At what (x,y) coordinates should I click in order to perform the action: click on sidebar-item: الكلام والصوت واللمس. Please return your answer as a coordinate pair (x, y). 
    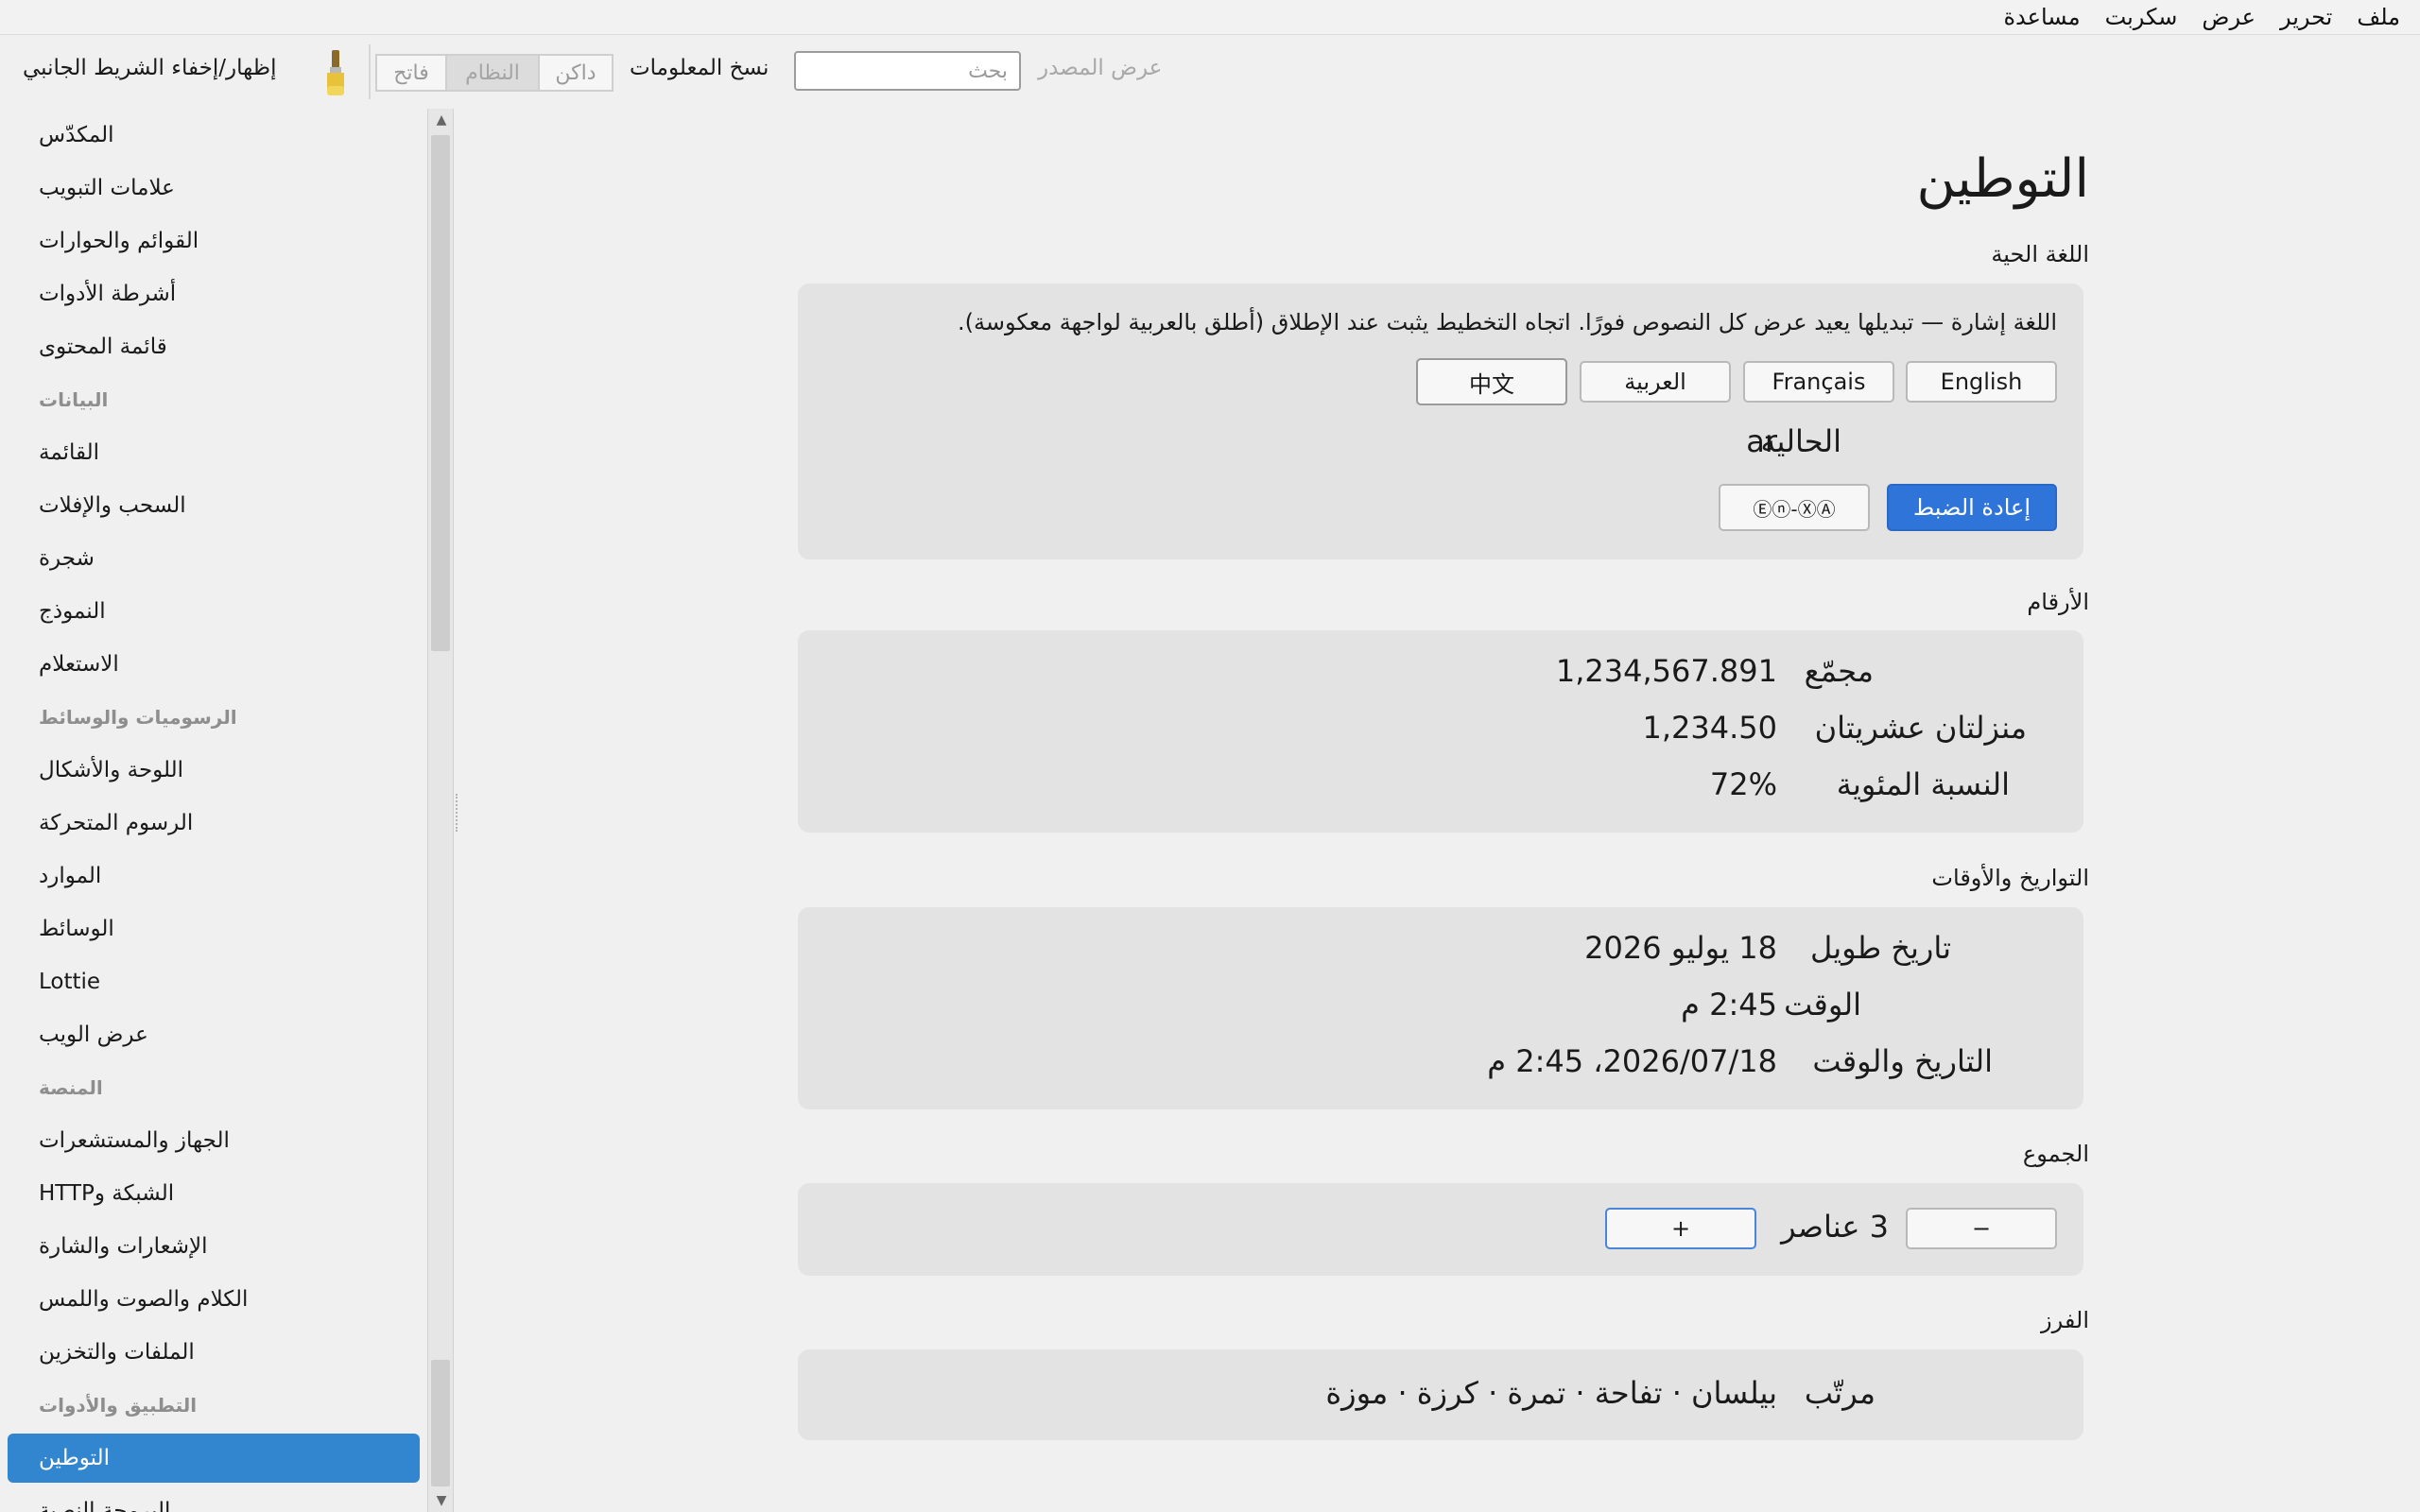
    Looking at the image, I should click on (214, 1299).